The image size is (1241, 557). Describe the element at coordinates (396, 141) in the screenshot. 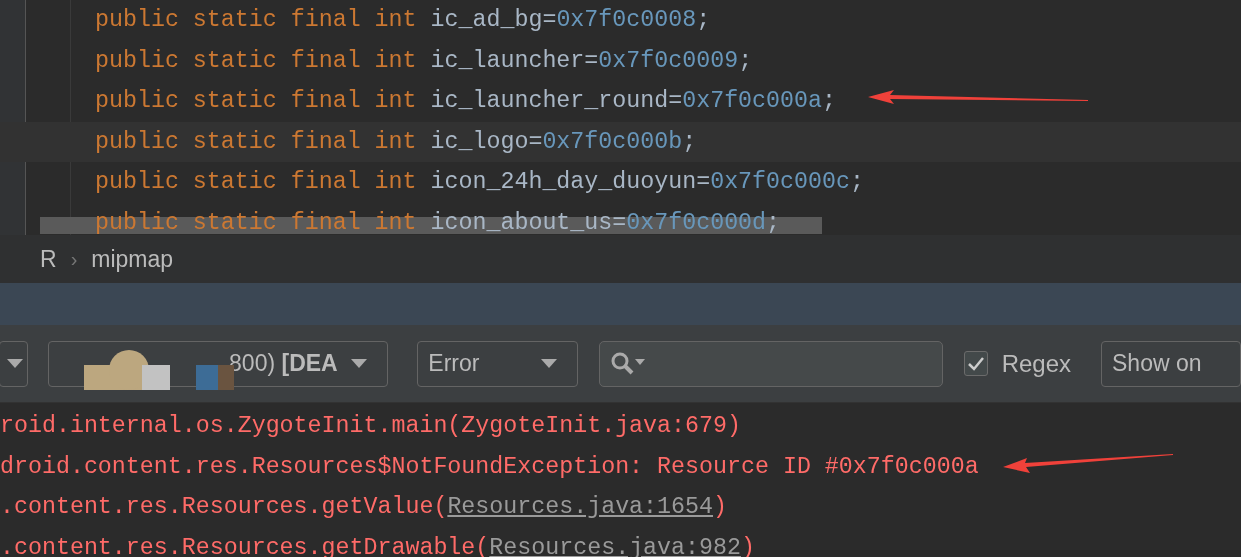

I see `code-line: public static final int ic_logo=0x7f0c000b;` at that location.